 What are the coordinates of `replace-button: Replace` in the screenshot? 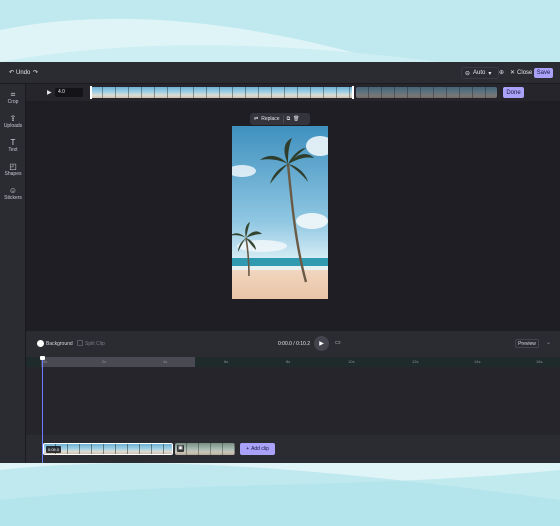 It's located at (270, 119).